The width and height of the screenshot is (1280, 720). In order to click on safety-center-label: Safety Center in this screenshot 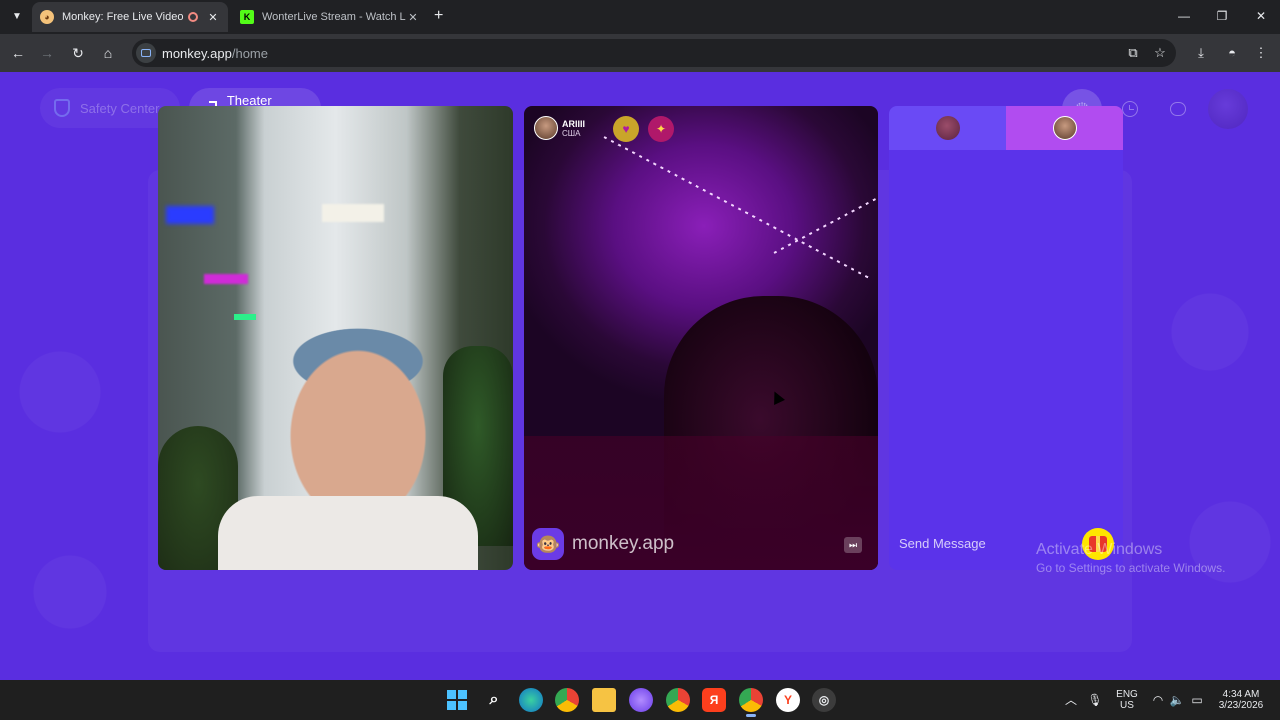, I will do `click(120, 108)`.